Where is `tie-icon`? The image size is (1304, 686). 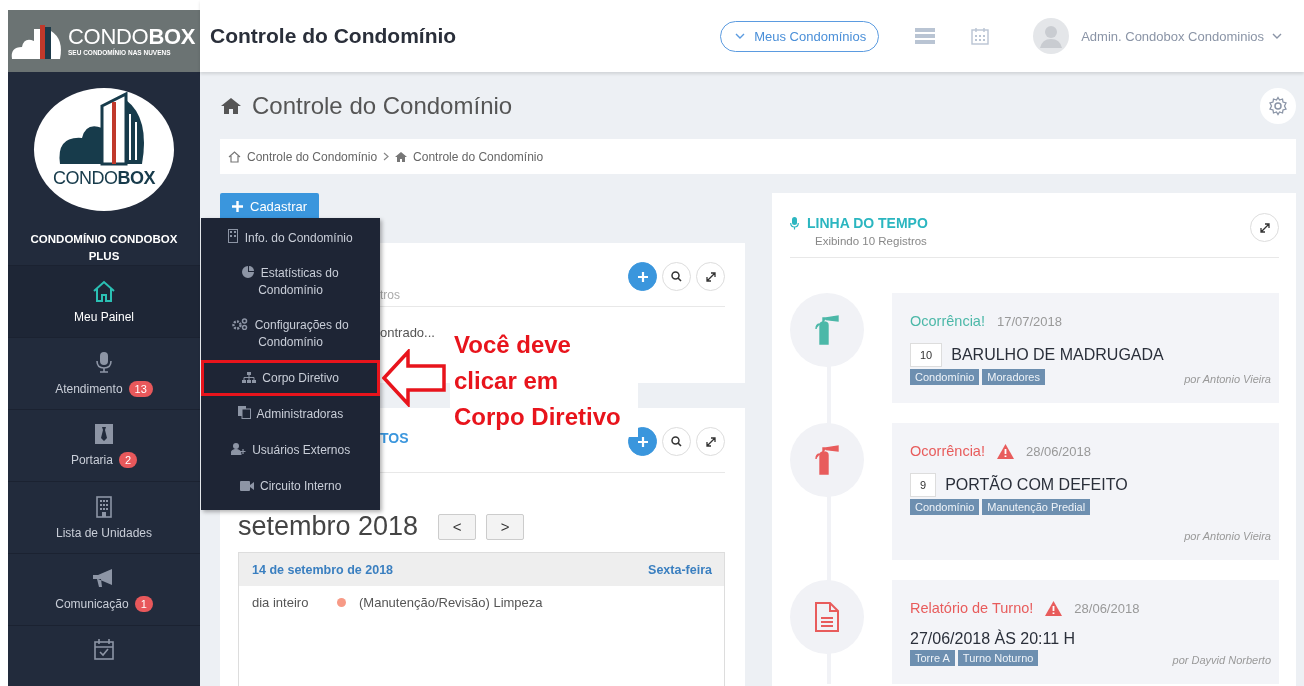 tie-icon is located at coordinates (104, 433).